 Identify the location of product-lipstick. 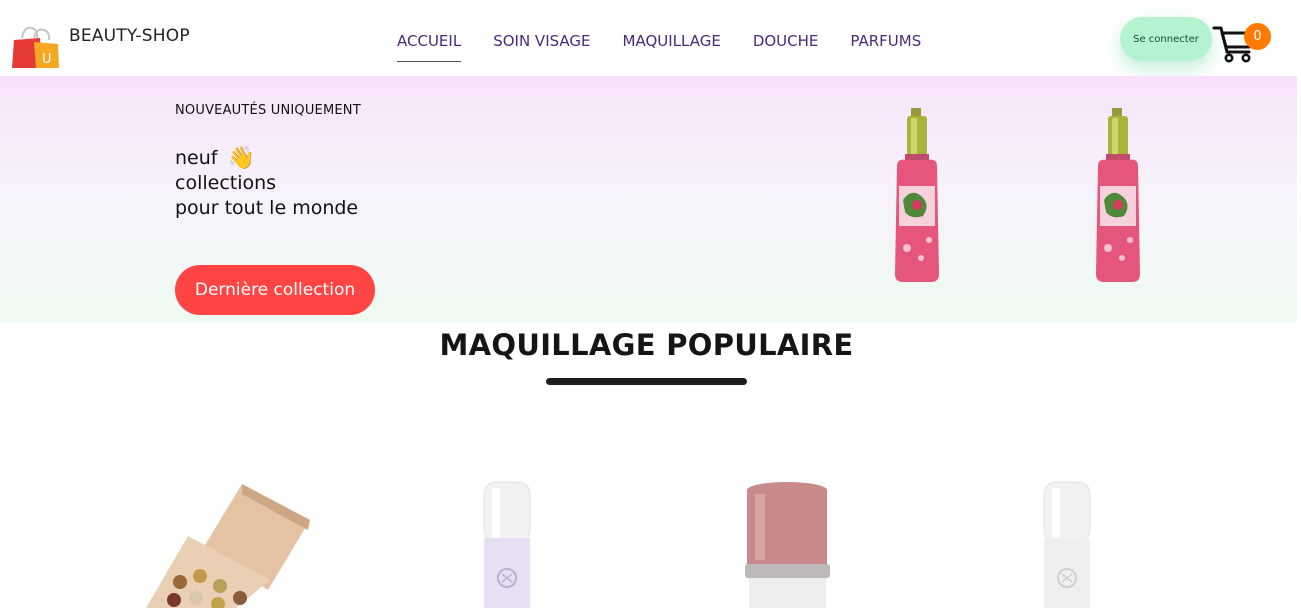
(787, 544).